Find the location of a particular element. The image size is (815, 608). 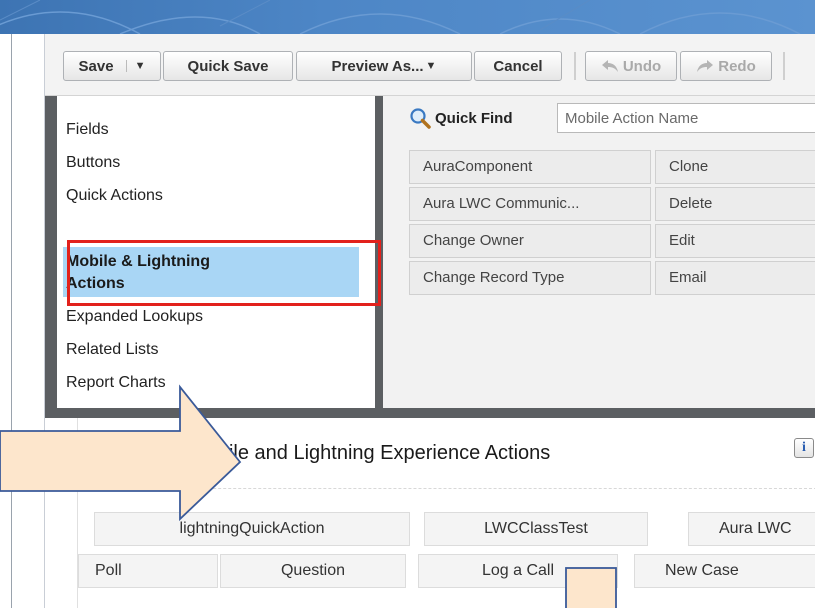

save-button-group: Save ▼ is located at coordinates (112, 66).